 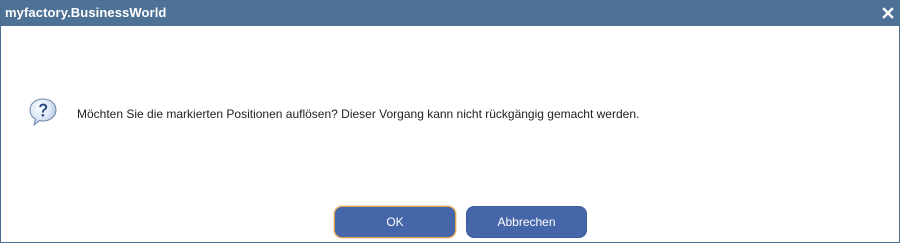 I want to click on ok-button-label: OK, so click(x=395, y=222).